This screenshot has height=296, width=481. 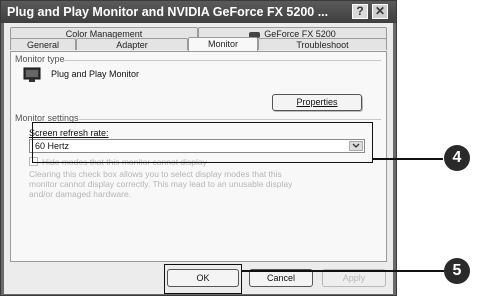 What do you see at coordinates (95, 74) in the screenshot?
I see `monitor-name: Plug and Play Monitor` at bounding box center [95, 74].